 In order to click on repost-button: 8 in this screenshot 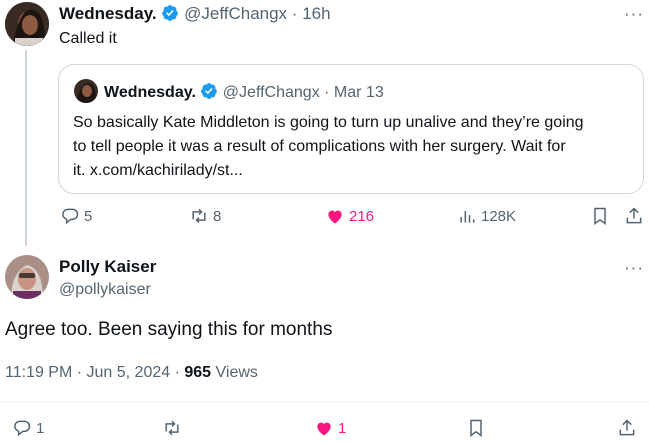, I will do `click(205, 216)`.